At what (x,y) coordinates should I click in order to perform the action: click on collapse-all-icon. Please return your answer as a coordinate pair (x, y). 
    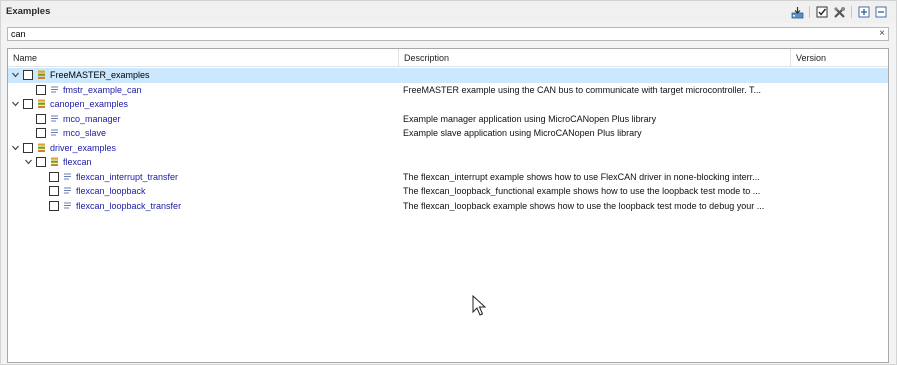
    Looking at the image, I should click on (881, 12).